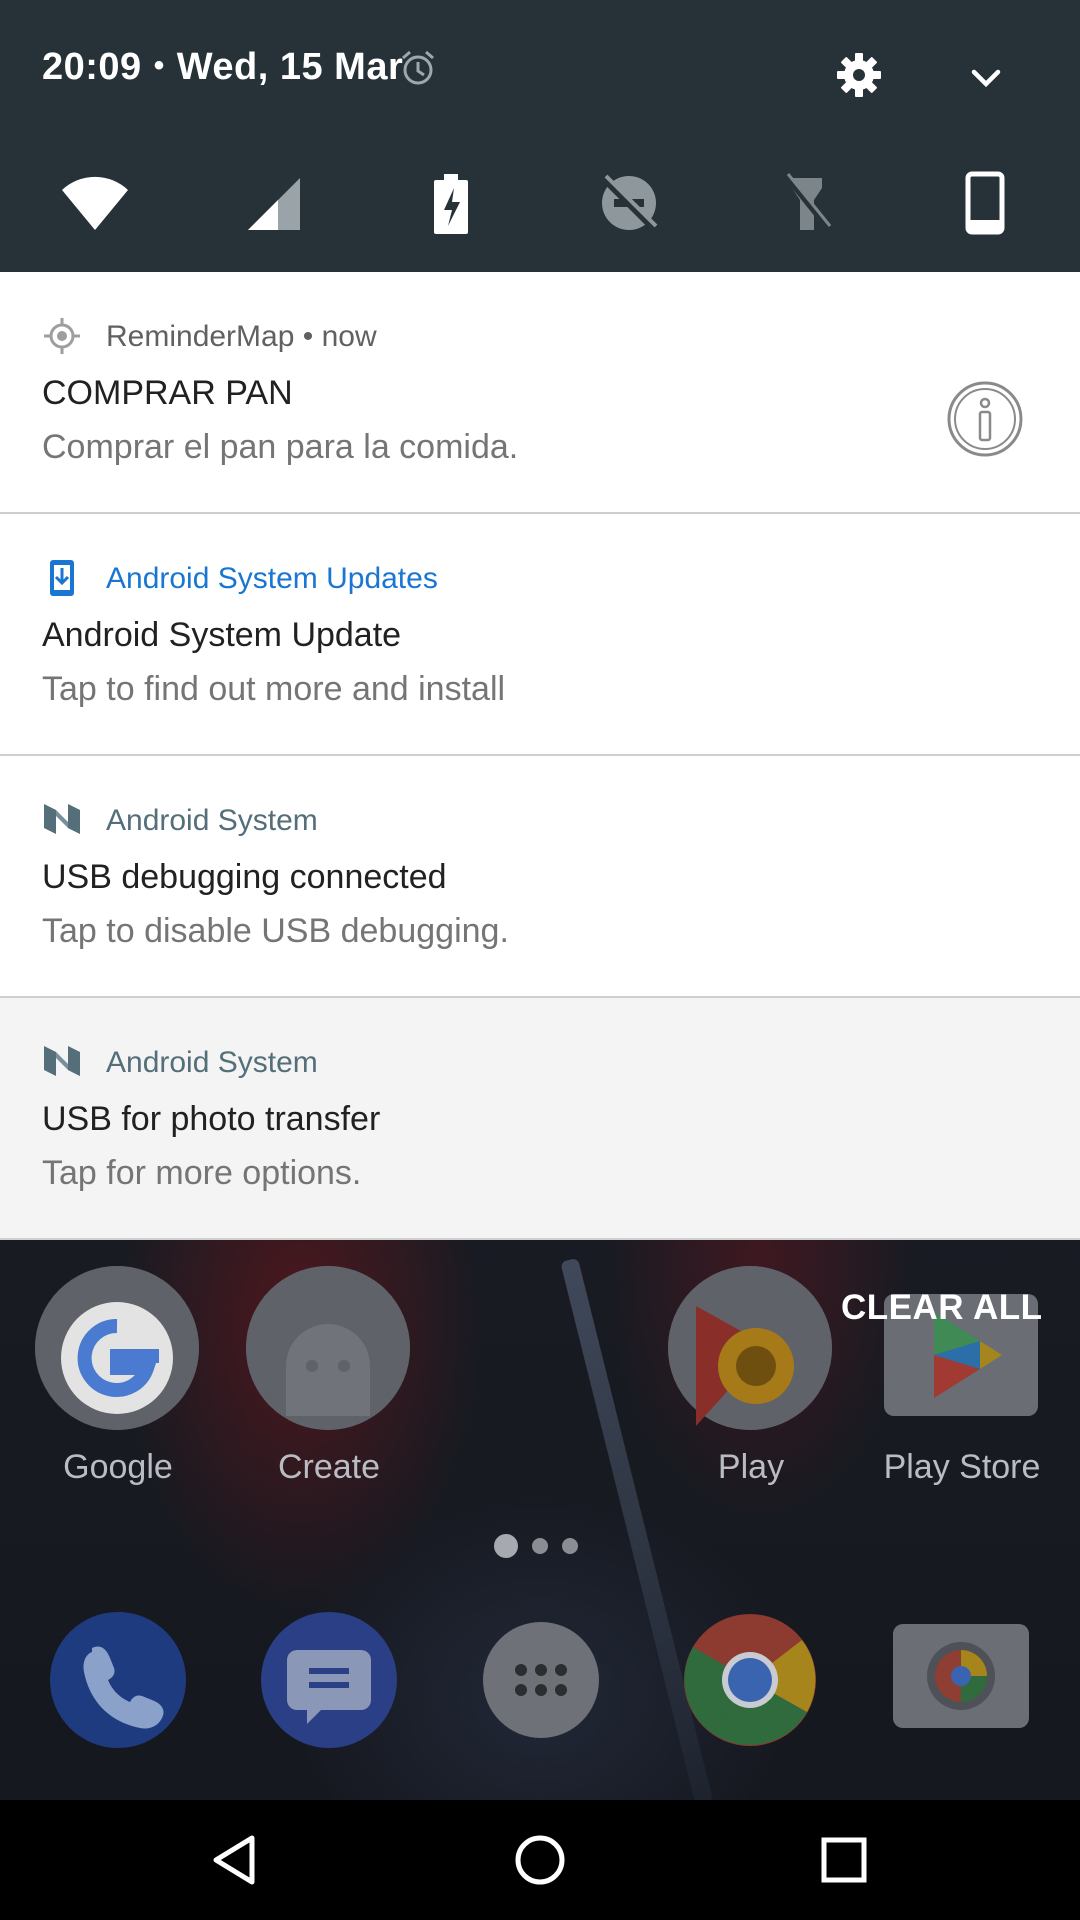 This screenshot has height=1920, width=1080. I want to click on camera-icon, so click(961, 1676).